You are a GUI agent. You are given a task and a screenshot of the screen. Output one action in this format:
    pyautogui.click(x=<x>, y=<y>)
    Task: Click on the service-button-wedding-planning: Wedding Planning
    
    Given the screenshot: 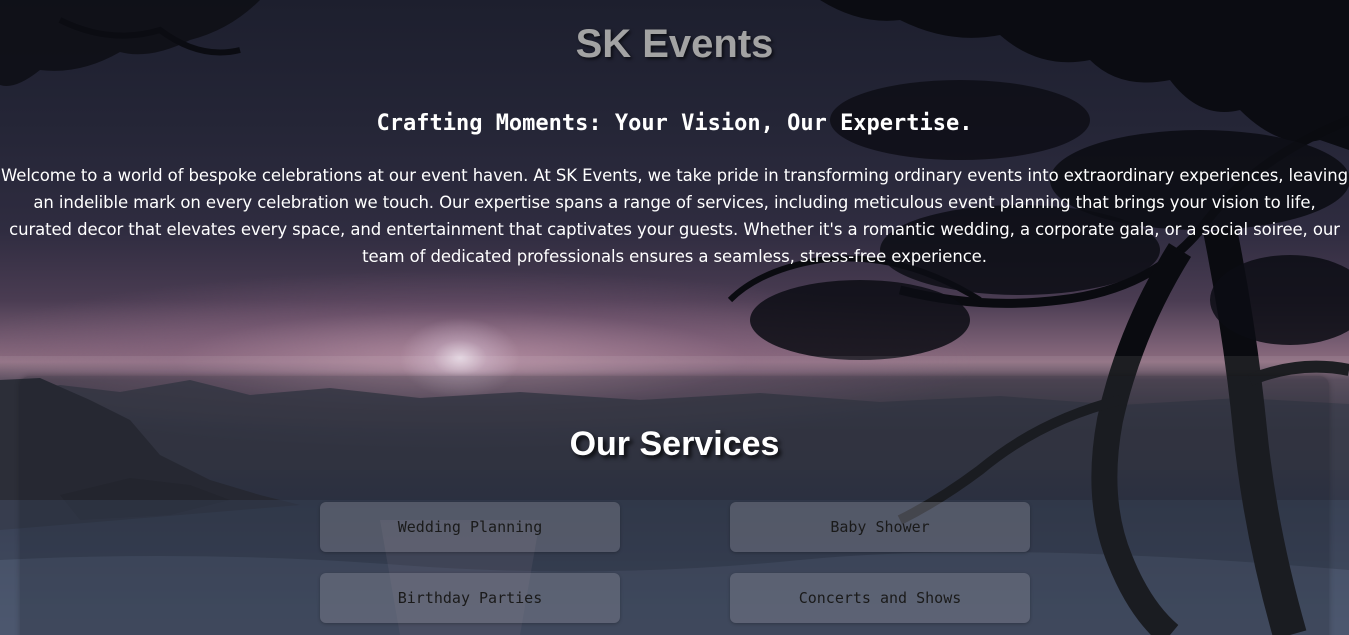 What is the action you would take?
    pyautogui.click(x=470, y=527)
    